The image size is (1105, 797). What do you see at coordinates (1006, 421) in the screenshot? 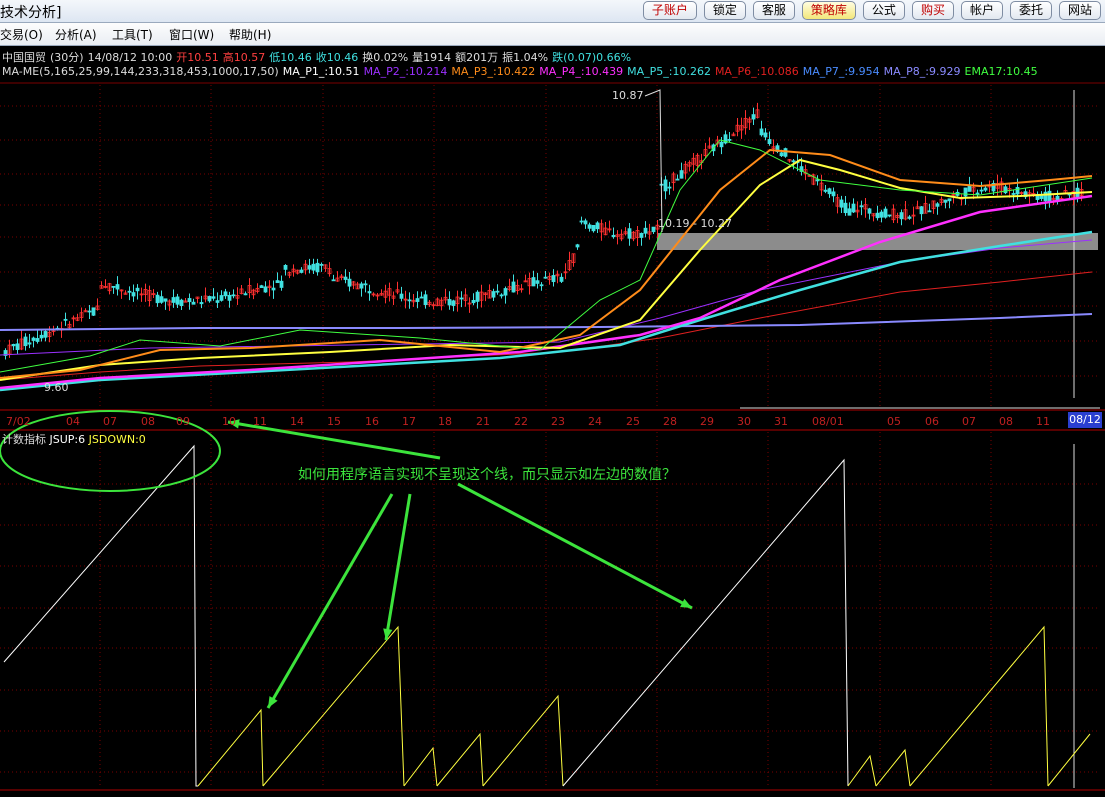
I see `date-label: 08` at bounding box center [1006, 421].